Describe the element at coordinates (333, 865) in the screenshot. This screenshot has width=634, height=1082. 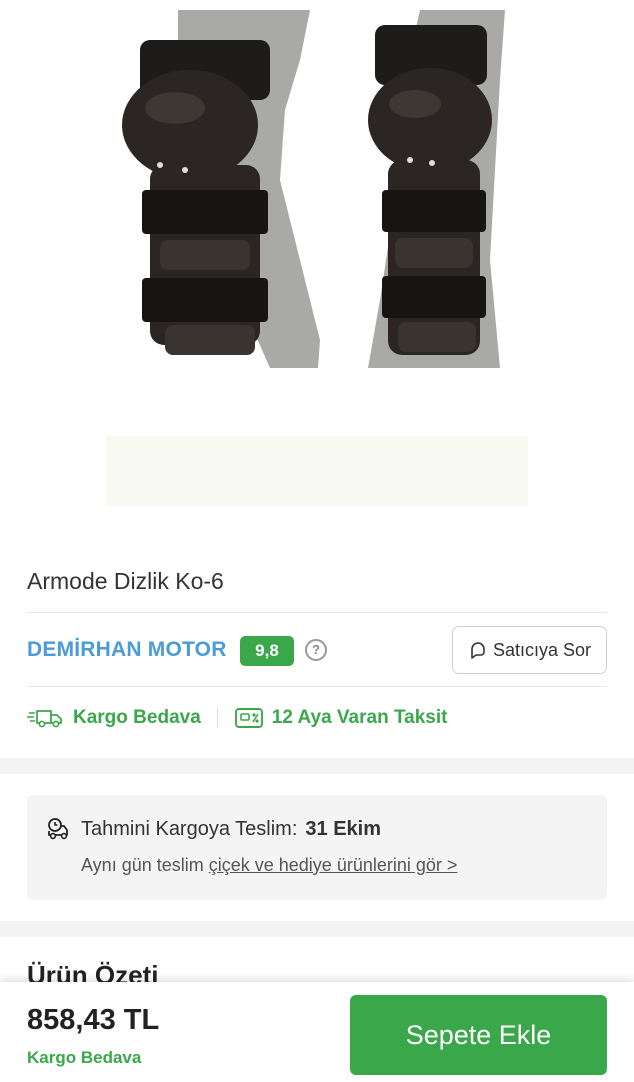
I see `sameday-products-link: çiçek ve hediye ürünlerini gör >` at that location.